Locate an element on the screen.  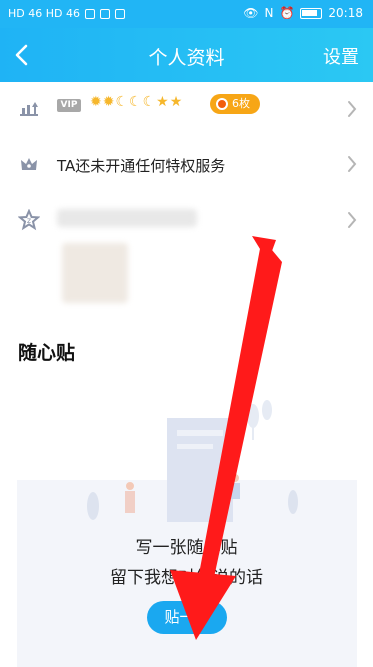
vip-level-row: VIP ✹✹☾☾☾★★ 6枚 is located at coordinates (186, 110).